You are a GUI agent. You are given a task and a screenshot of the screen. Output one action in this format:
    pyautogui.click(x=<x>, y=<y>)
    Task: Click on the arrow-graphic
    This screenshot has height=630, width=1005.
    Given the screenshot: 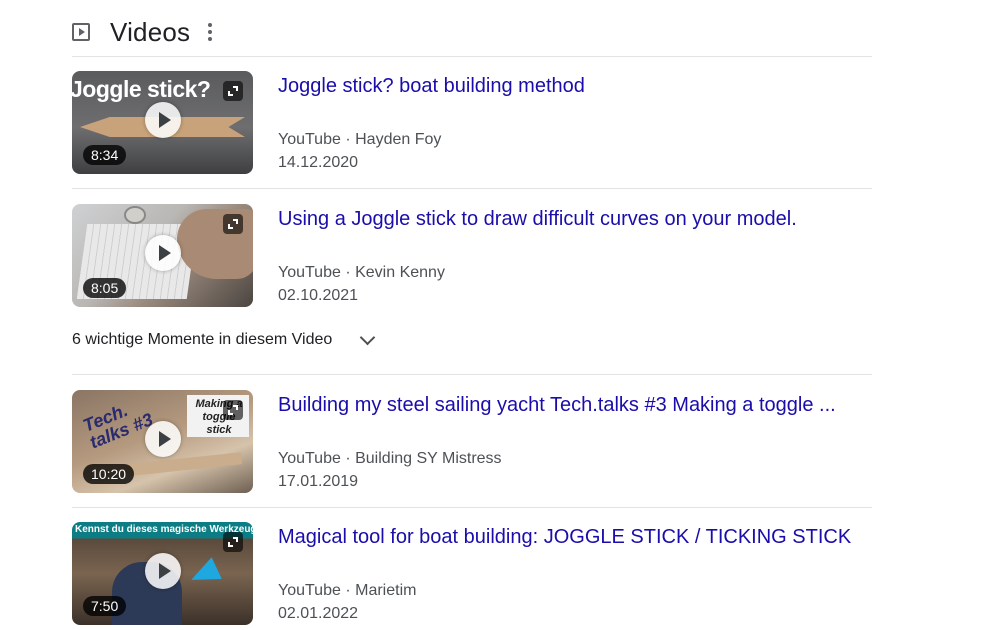 What is the action you would take?
    pyautogui.click(x=204, y=574)
    